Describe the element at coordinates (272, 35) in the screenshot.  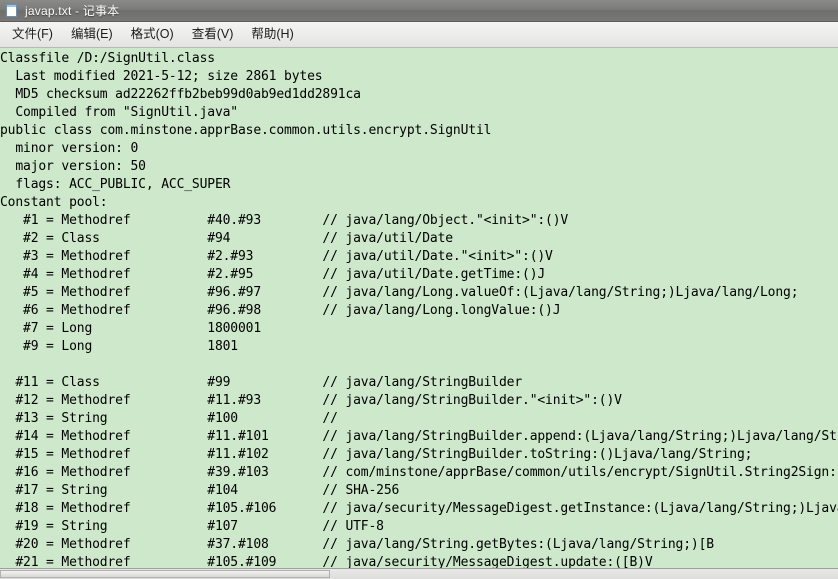
I see `menu-item-help: 帮助(H)` at that location.